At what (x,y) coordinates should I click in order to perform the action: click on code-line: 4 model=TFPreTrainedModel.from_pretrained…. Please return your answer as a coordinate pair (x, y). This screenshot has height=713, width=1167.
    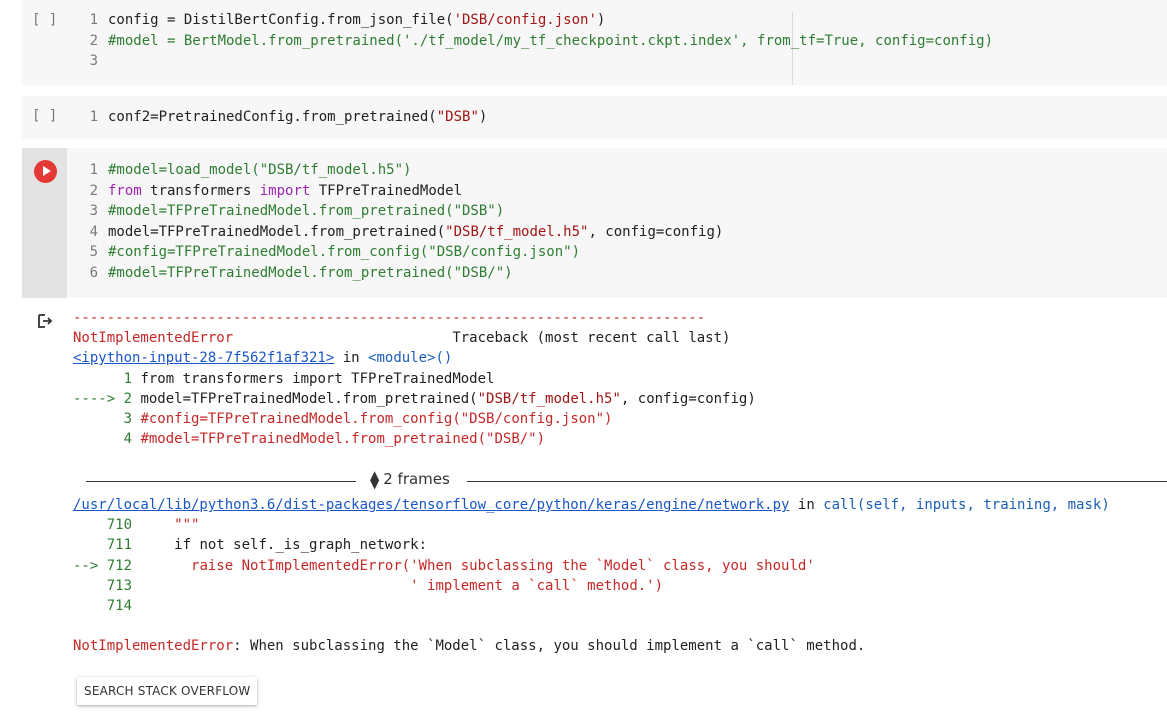
    Looking at the image, I should click on (406, 231).